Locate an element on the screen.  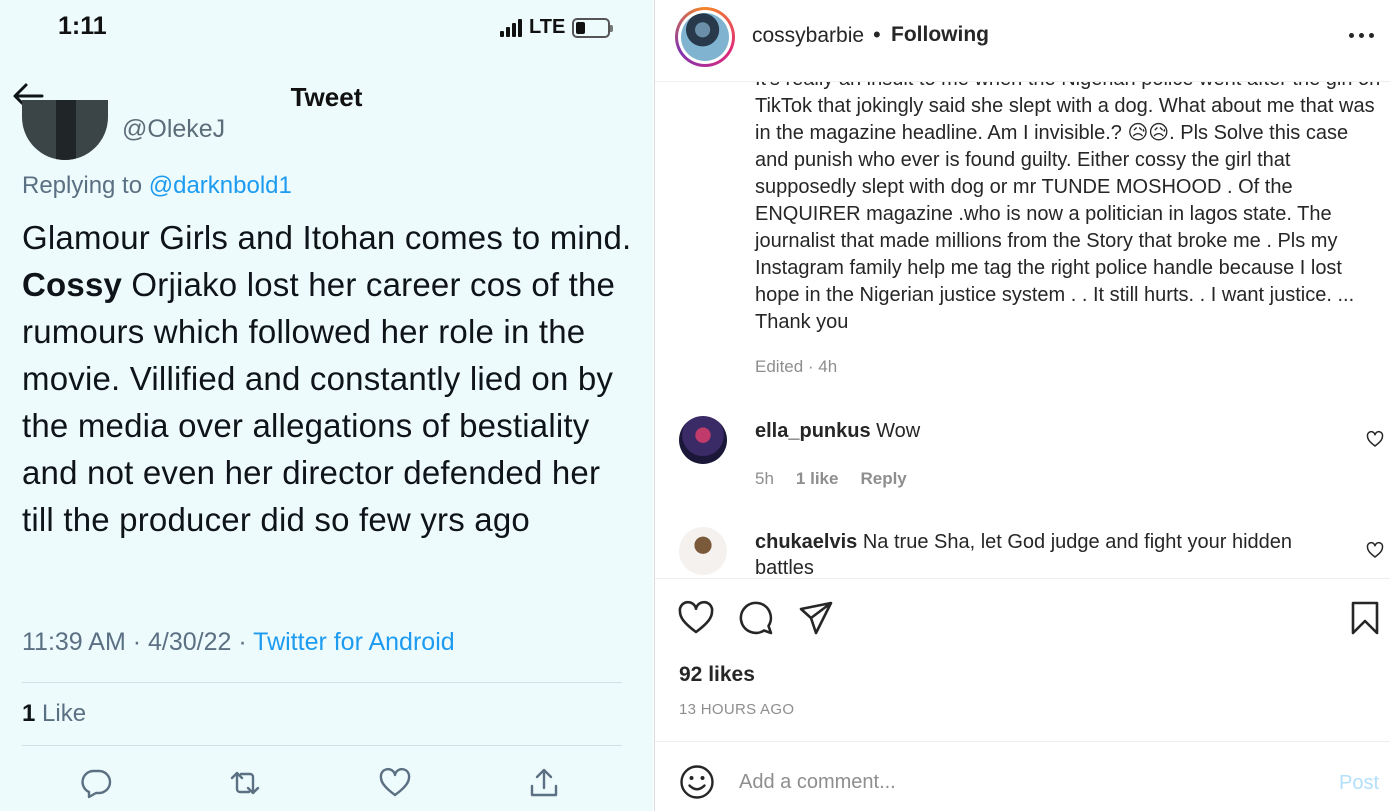
add-comment-bar: Post is located at coordinates (1022, 776).